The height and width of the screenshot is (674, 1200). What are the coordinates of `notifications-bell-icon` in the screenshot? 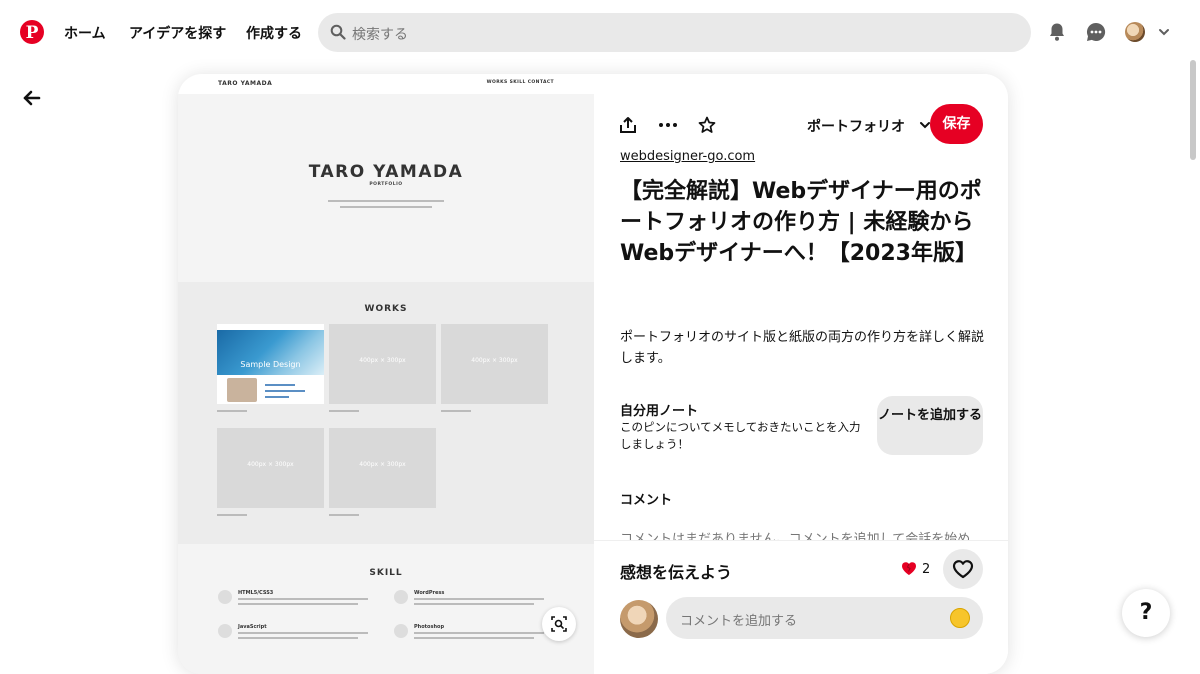 It's located at (1057, 32).